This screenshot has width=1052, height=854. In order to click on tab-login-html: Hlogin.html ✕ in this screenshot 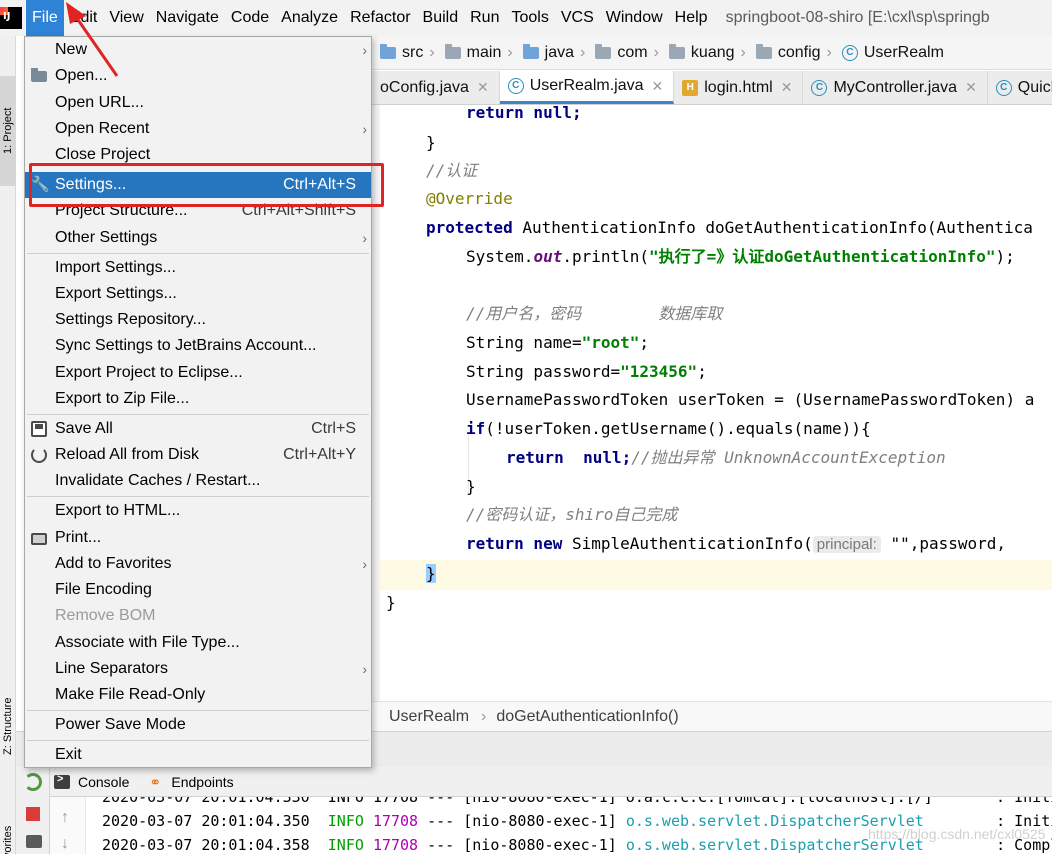, I will do `click(739, 87)`.